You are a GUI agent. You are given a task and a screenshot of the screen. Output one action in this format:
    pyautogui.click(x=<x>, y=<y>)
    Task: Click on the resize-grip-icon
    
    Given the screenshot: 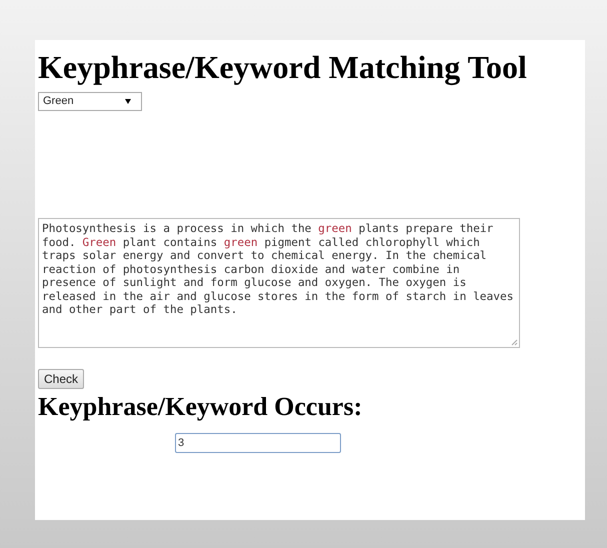 What is the action you would take?
    pyautogui.click(x=514, y=342)
    